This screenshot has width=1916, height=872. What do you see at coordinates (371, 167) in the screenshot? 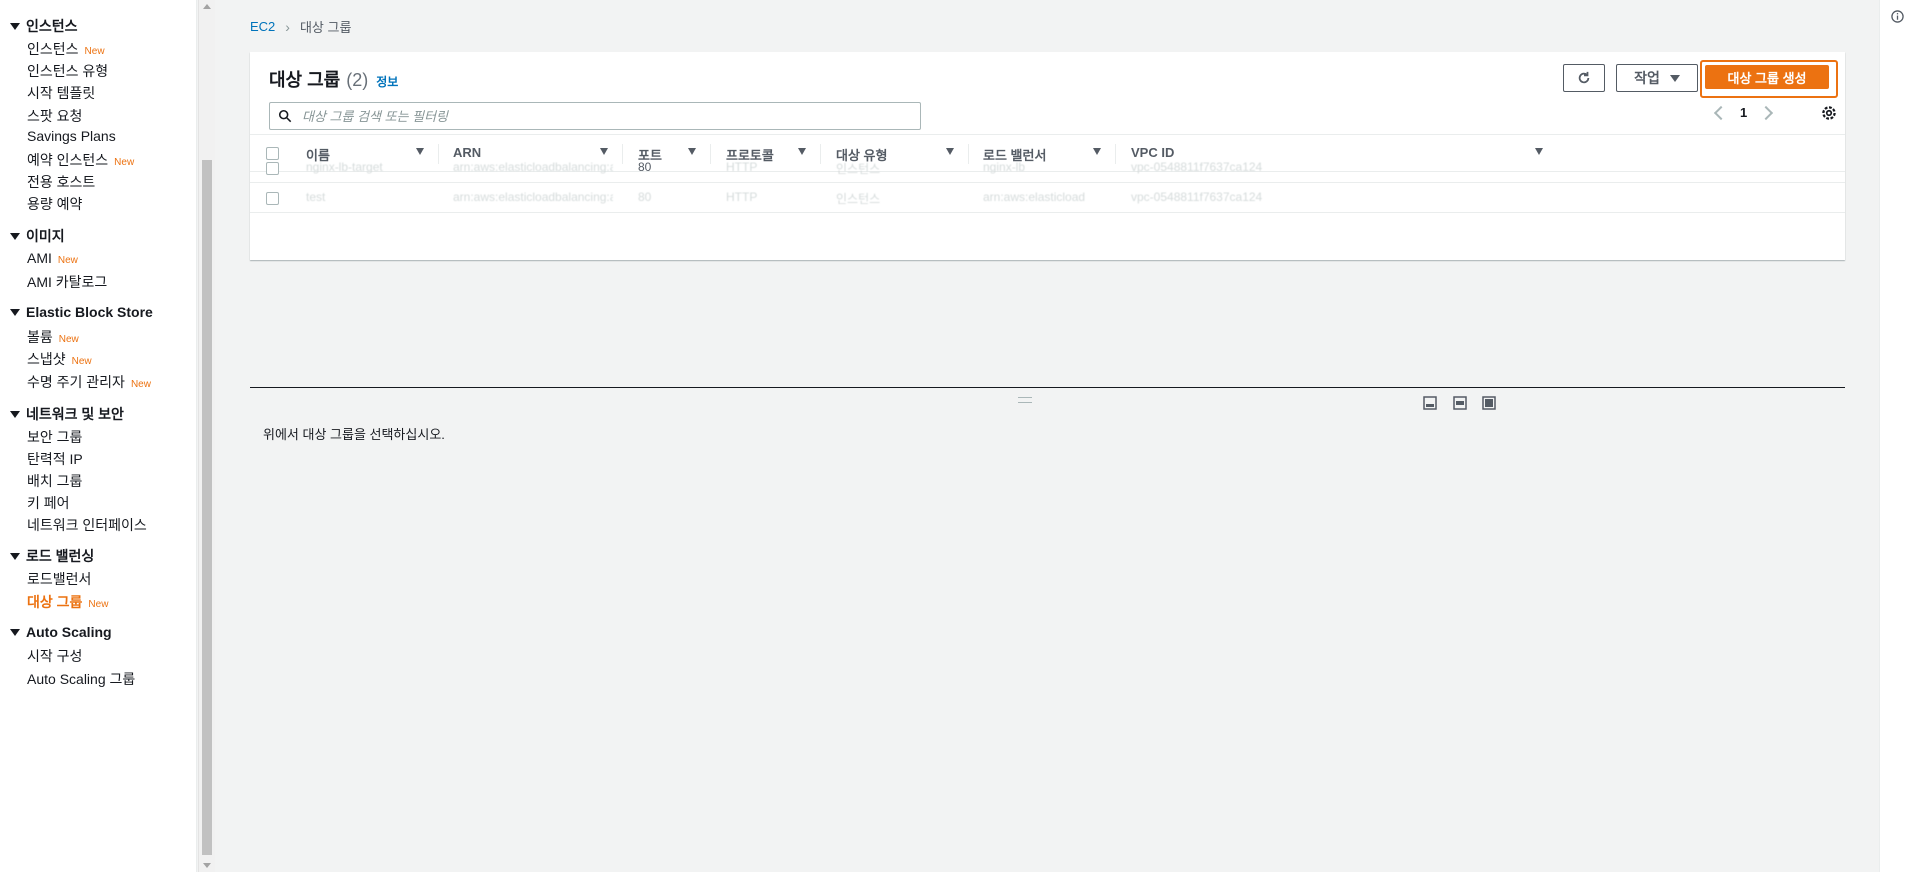
I see `target-group-name-link: nginx-lb-target` at bounding box center [371, 167].